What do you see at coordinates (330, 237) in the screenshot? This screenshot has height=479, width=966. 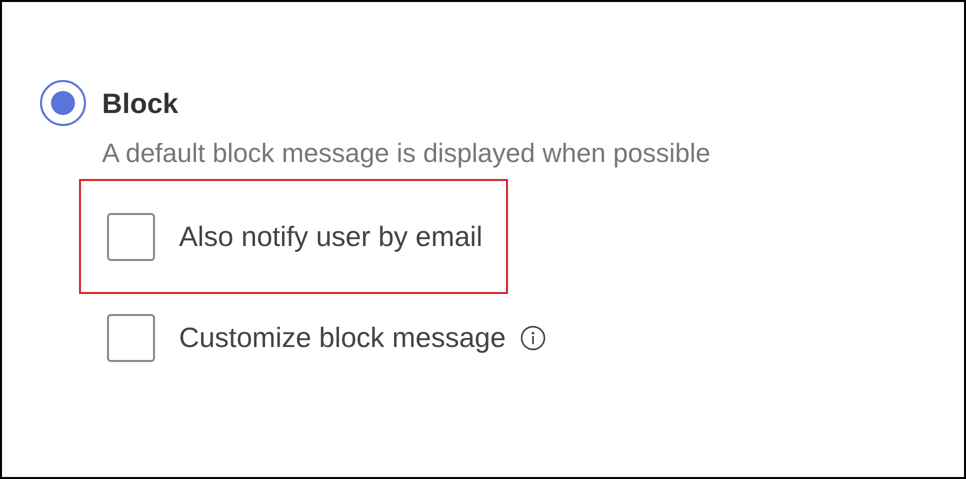 I see `checkbox-label: Also notify user by email` at bounding box center [330, 237].